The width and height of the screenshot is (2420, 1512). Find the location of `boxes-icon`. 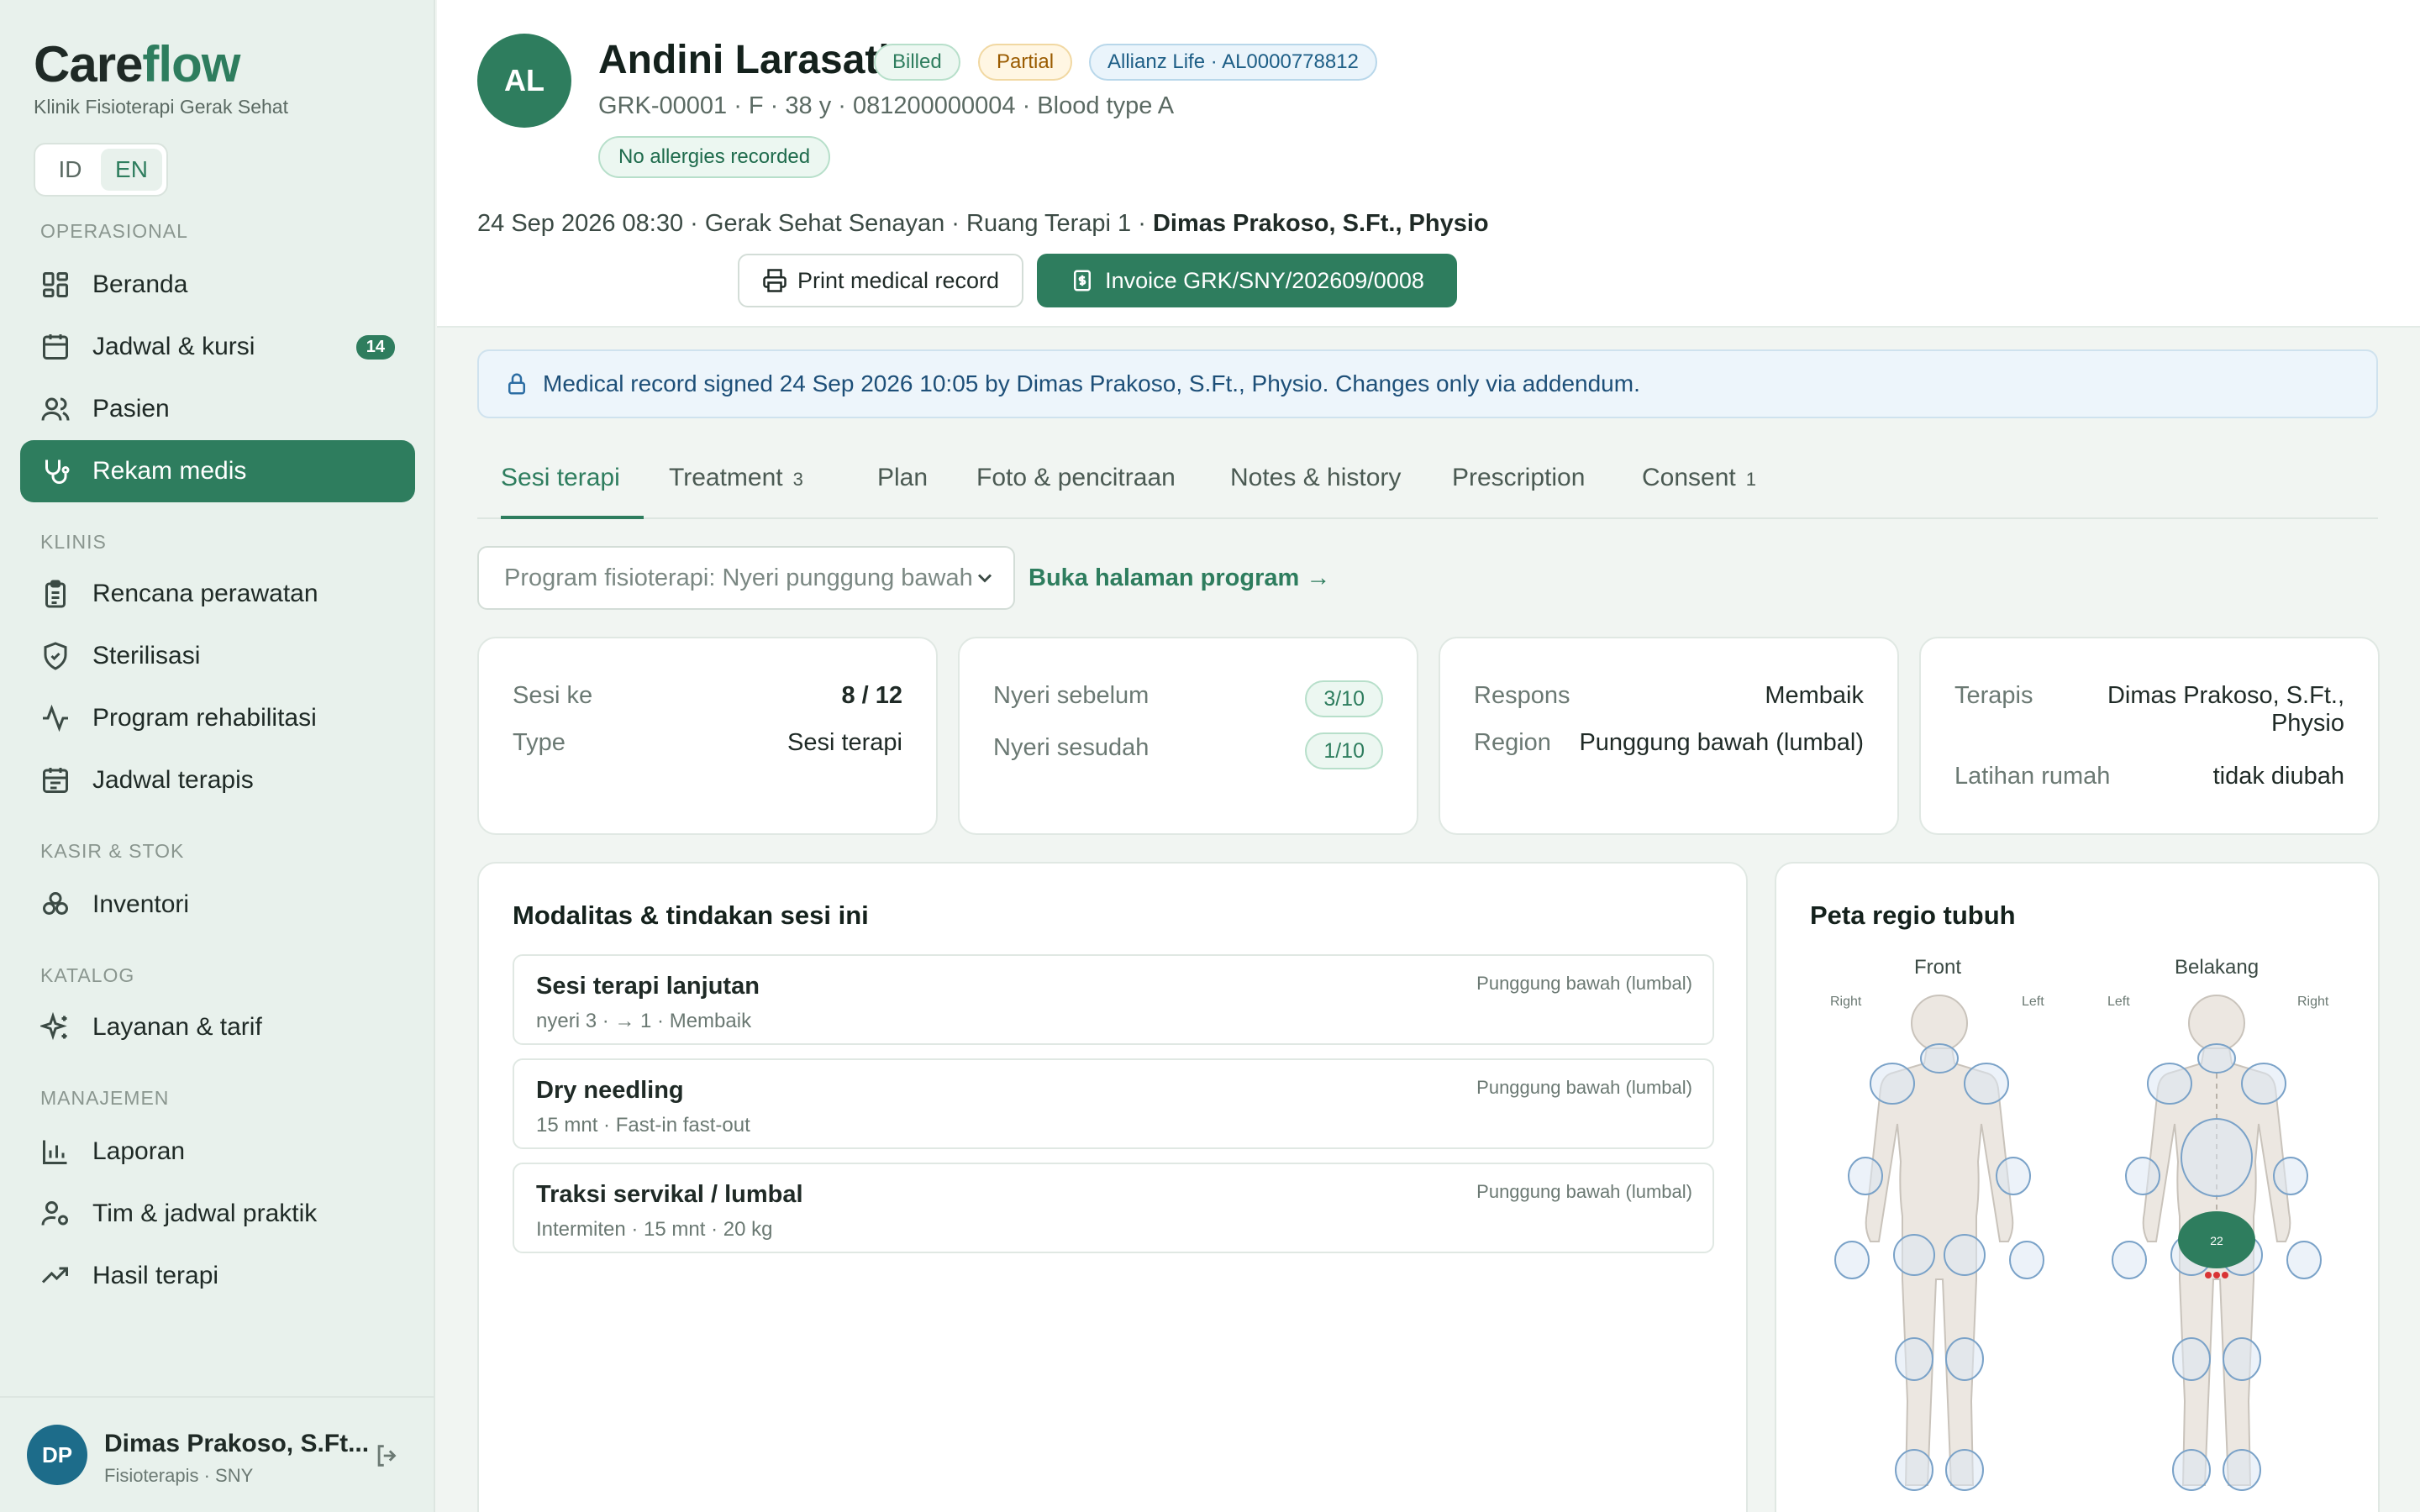

boxes-icon is located at coordinates (55, 903).